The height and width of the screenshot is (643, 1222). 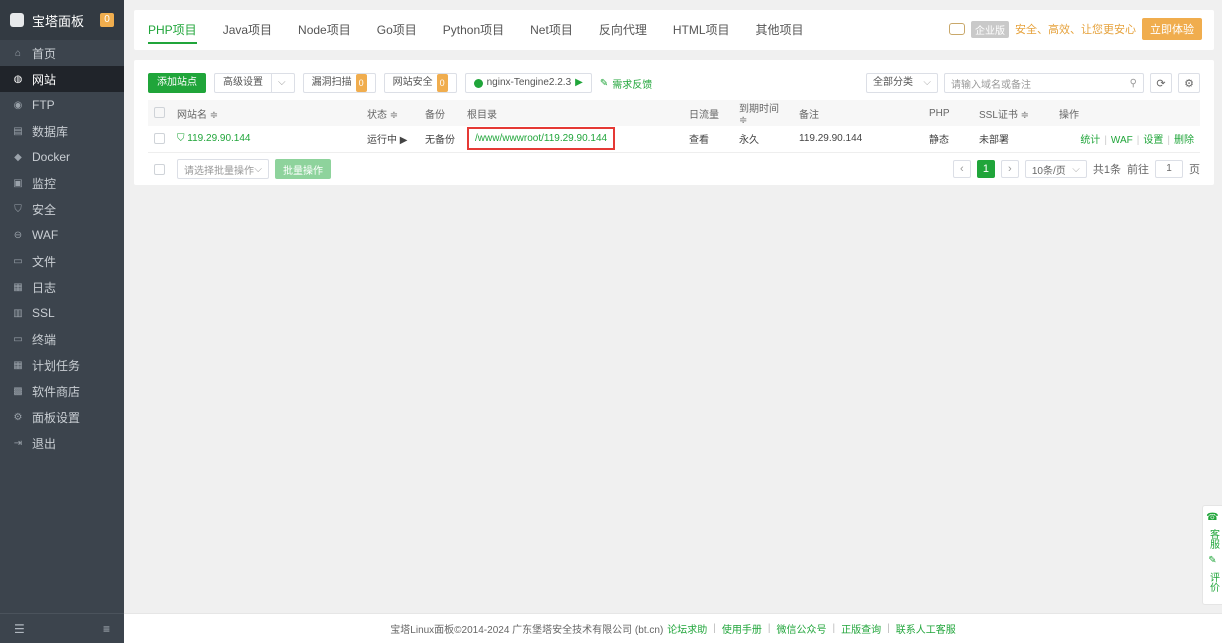 What do you see at coordinates (420, 83) in the screenshot?
I see `site-security-button: 网站安全 0` at bounding box center [420, 83].